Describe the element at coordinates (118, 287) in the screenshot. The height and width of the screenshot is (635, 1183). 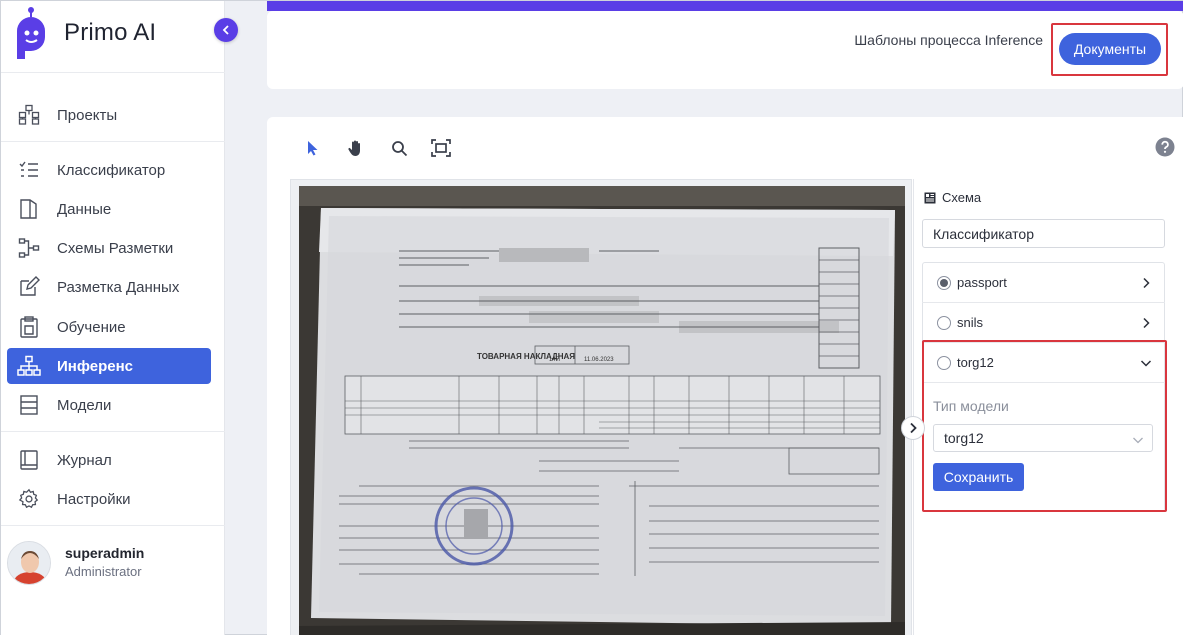
I see `sidebar-item-label: Разметка Данных` at that location.